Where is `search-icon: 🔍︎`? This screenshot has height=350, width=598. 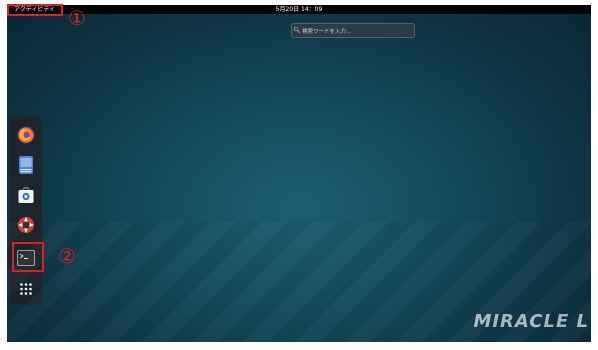
search-icon: 🔍︎ is located at coordinates (297, 30).